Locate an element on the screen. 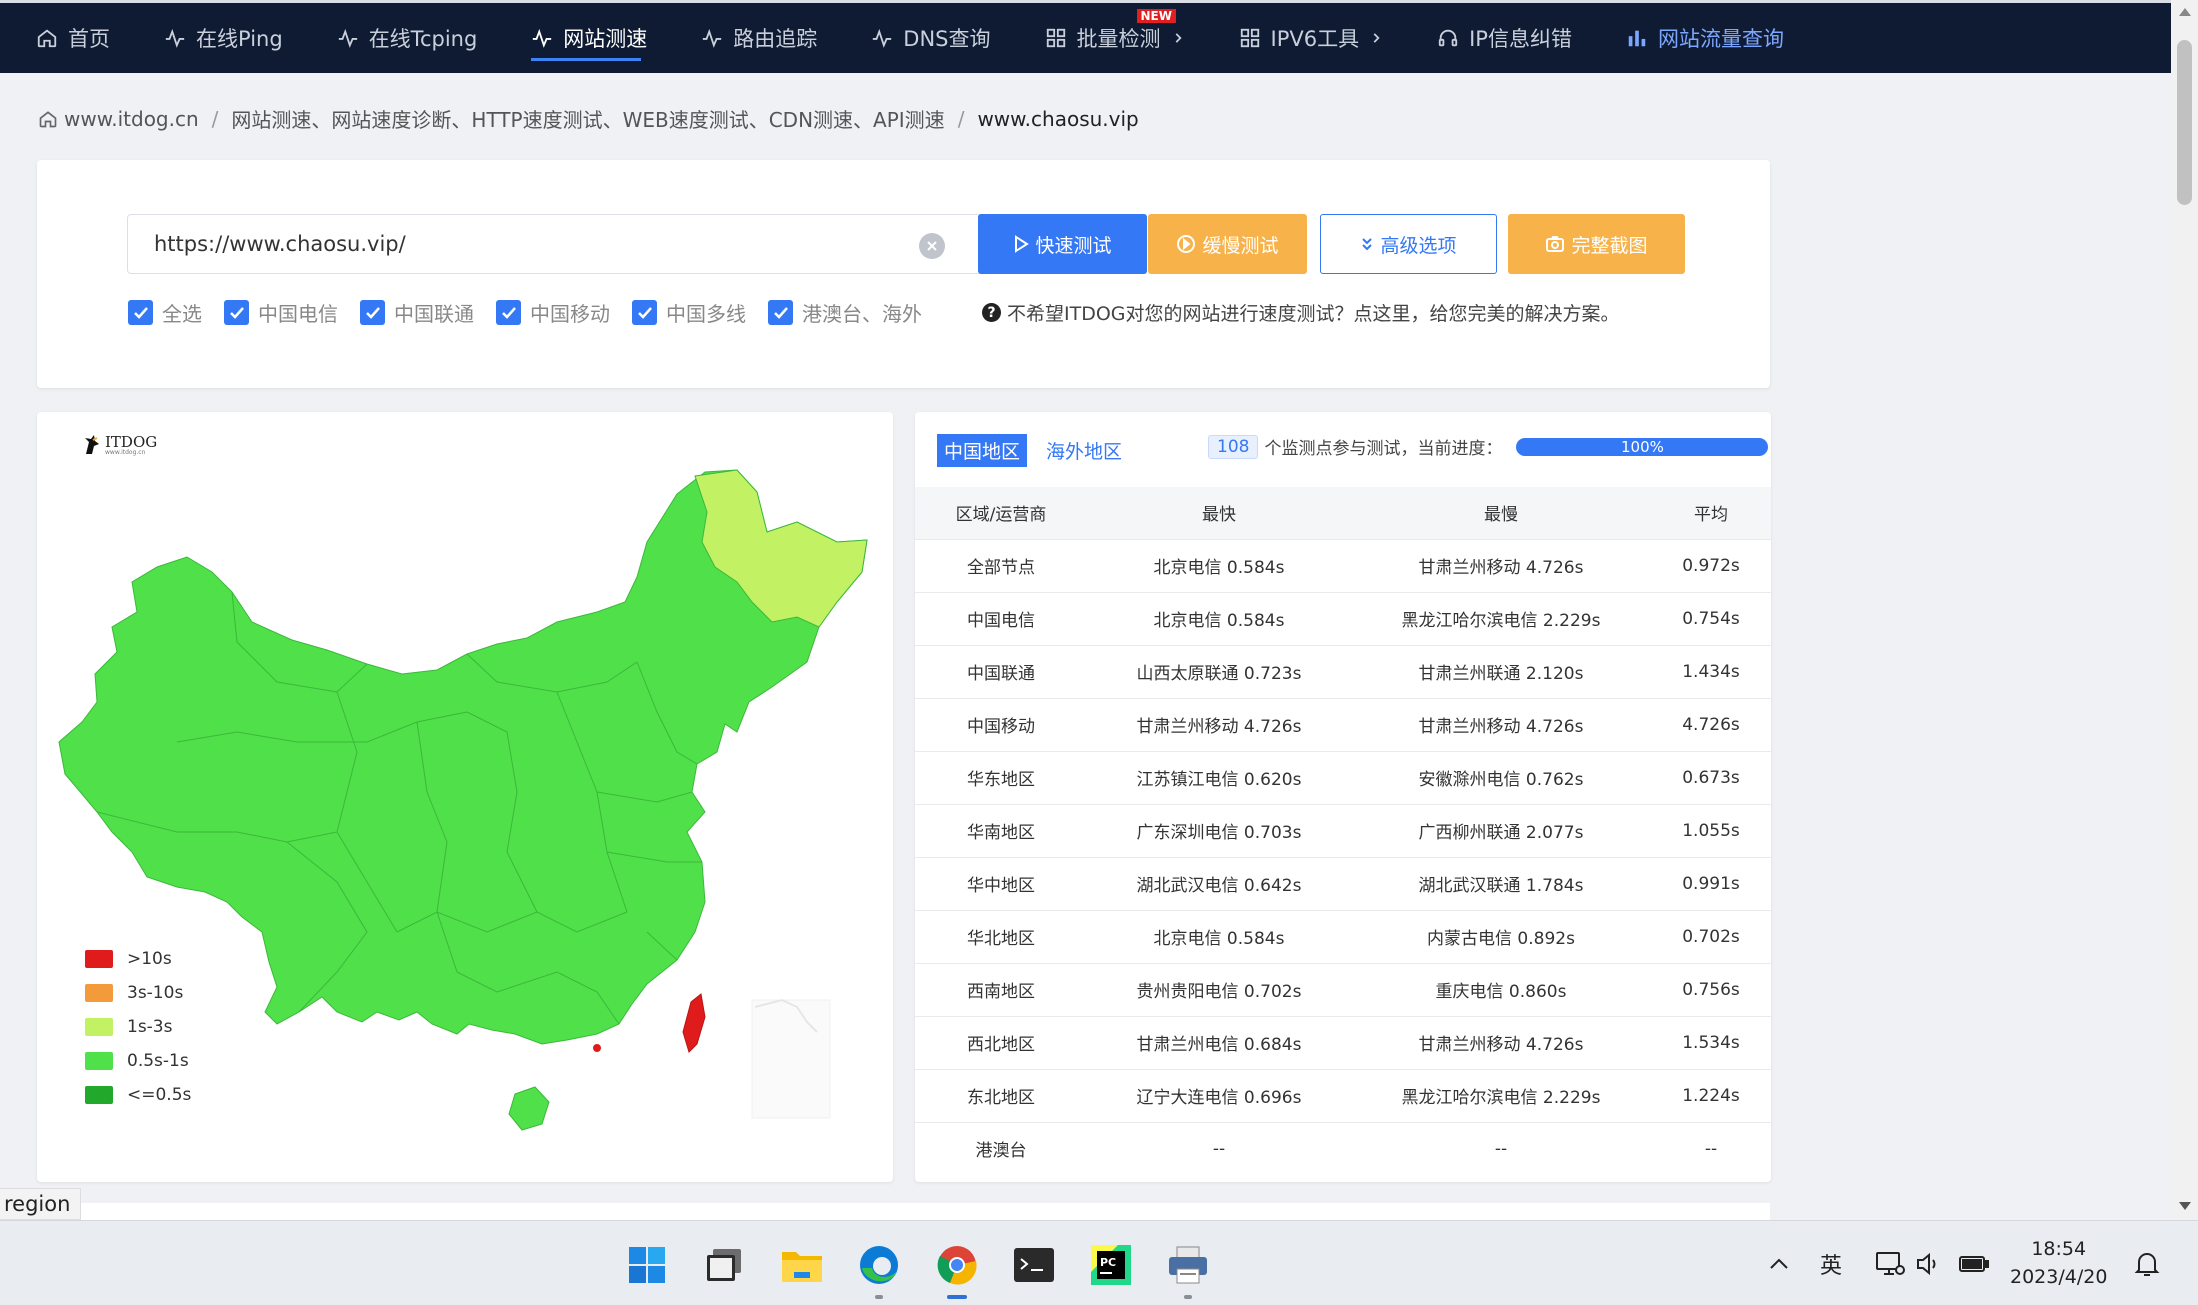 The image size is (2198, 1305). notification-bell-icon is located at coordinates (2147, 1263).